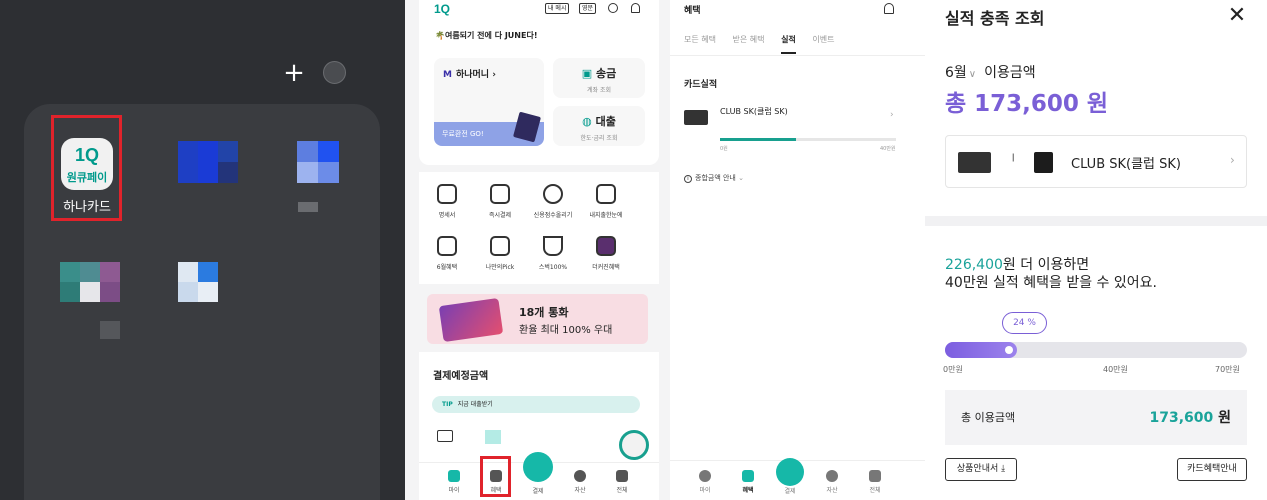  Describe the element at coordinates (823, 39) in the screenshot. I see `tab-events: 이벤트` at that location.